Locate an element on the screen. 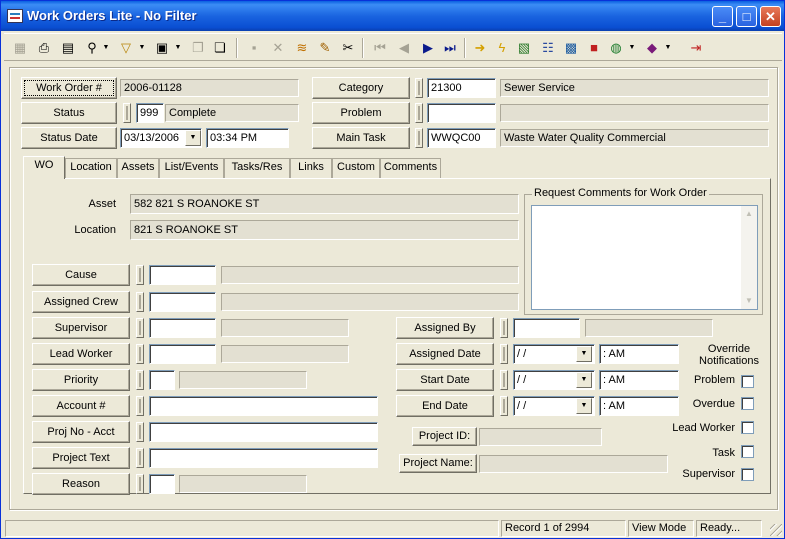 Image resolution: width=785 pixels, height=539 pixels. globe-dropdown-icon: ▼ is located at coordinates (632, 48).